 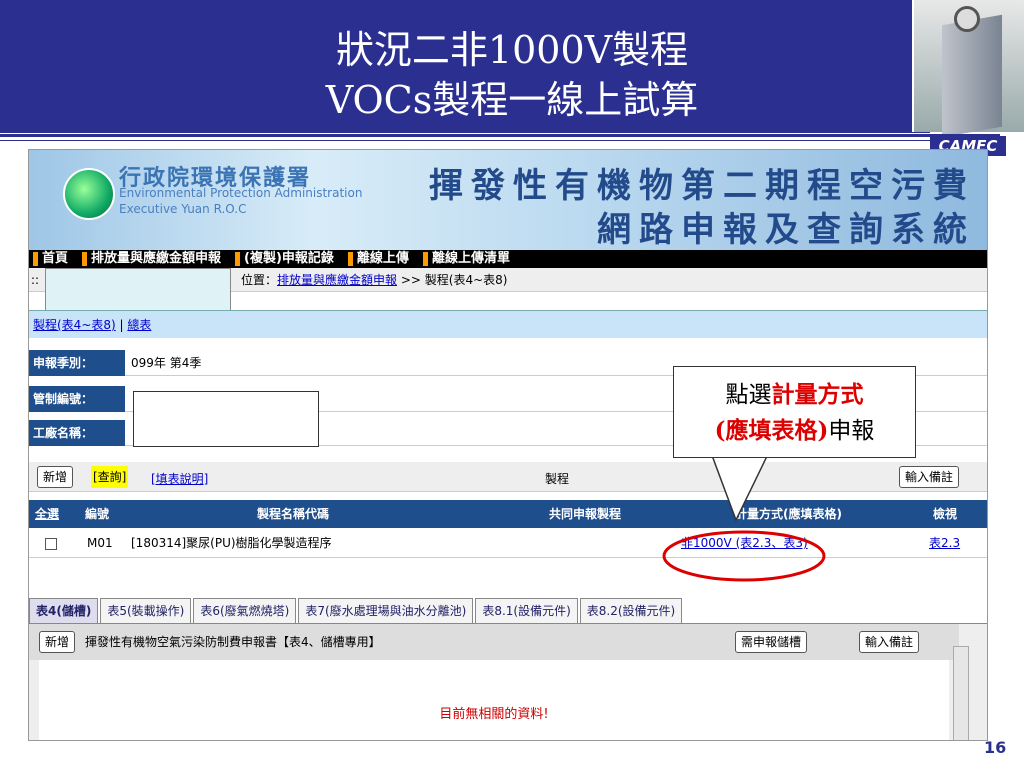 I want to click on subnav-summary: 總表, so click(x=139, y=325).